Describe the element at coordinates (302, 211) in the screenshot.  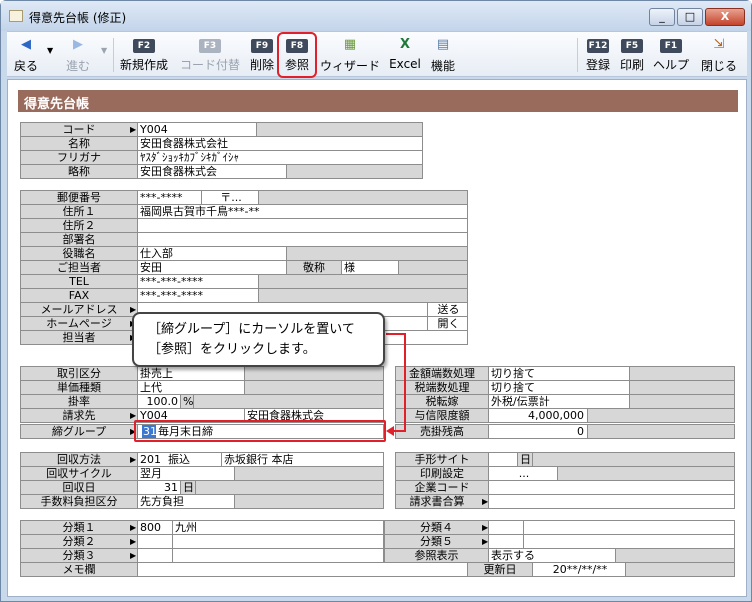
I see `address1-field: 福岡県古賀市千鳥***-**` at that location.